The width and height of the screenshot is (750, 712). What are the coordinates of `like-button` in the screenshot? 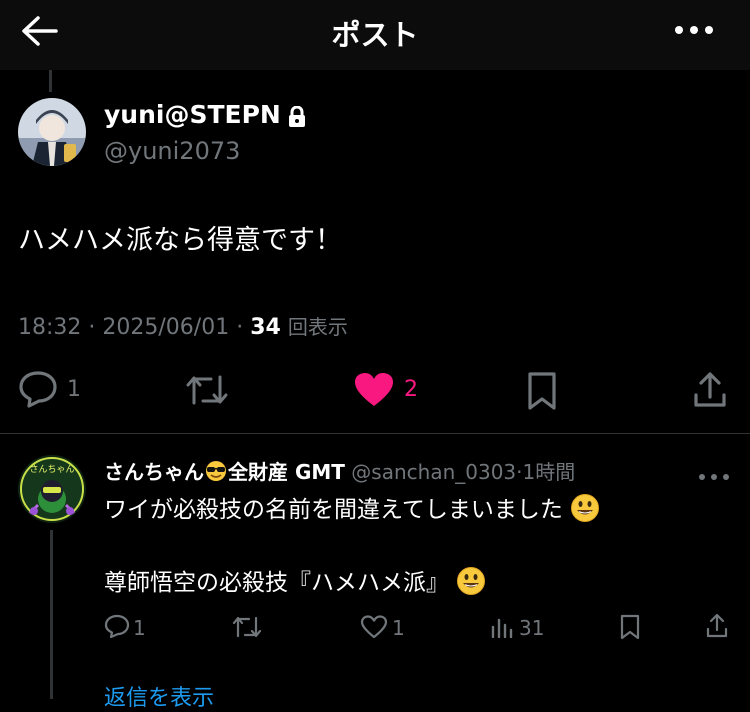 It's located at (374, 392).